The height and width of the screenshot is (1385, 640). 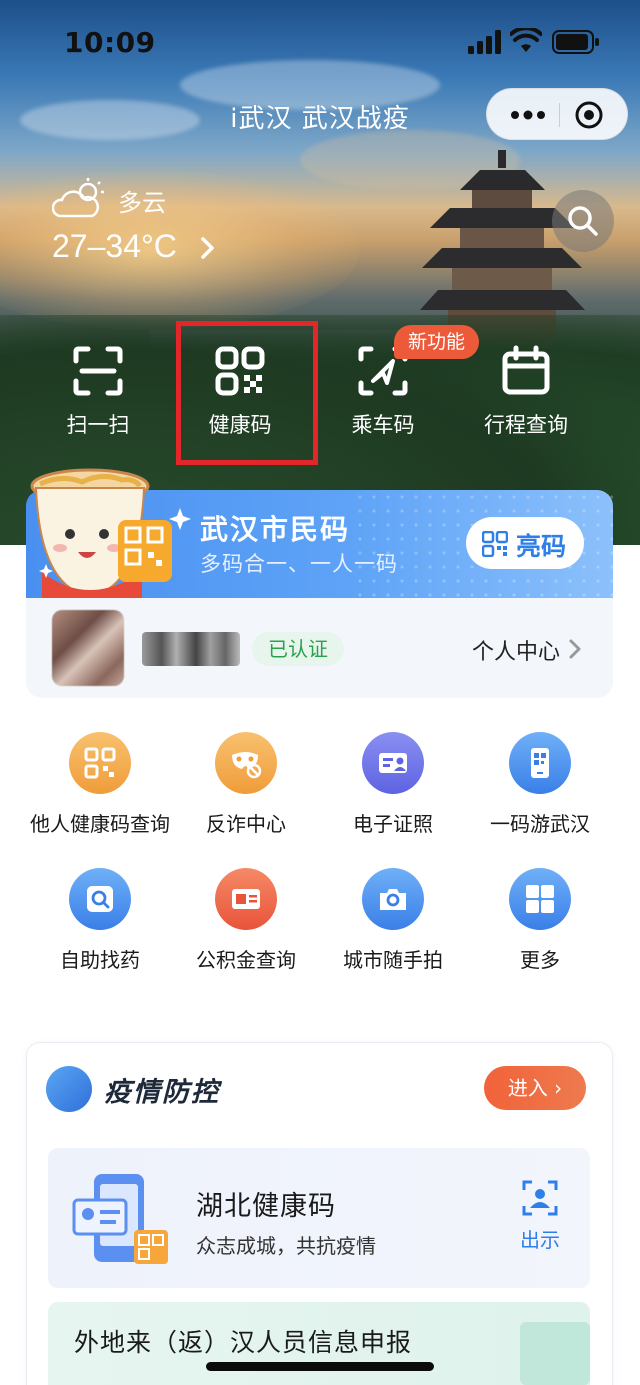 I want to click on service-more: 更多, so click(x=540, y=920).